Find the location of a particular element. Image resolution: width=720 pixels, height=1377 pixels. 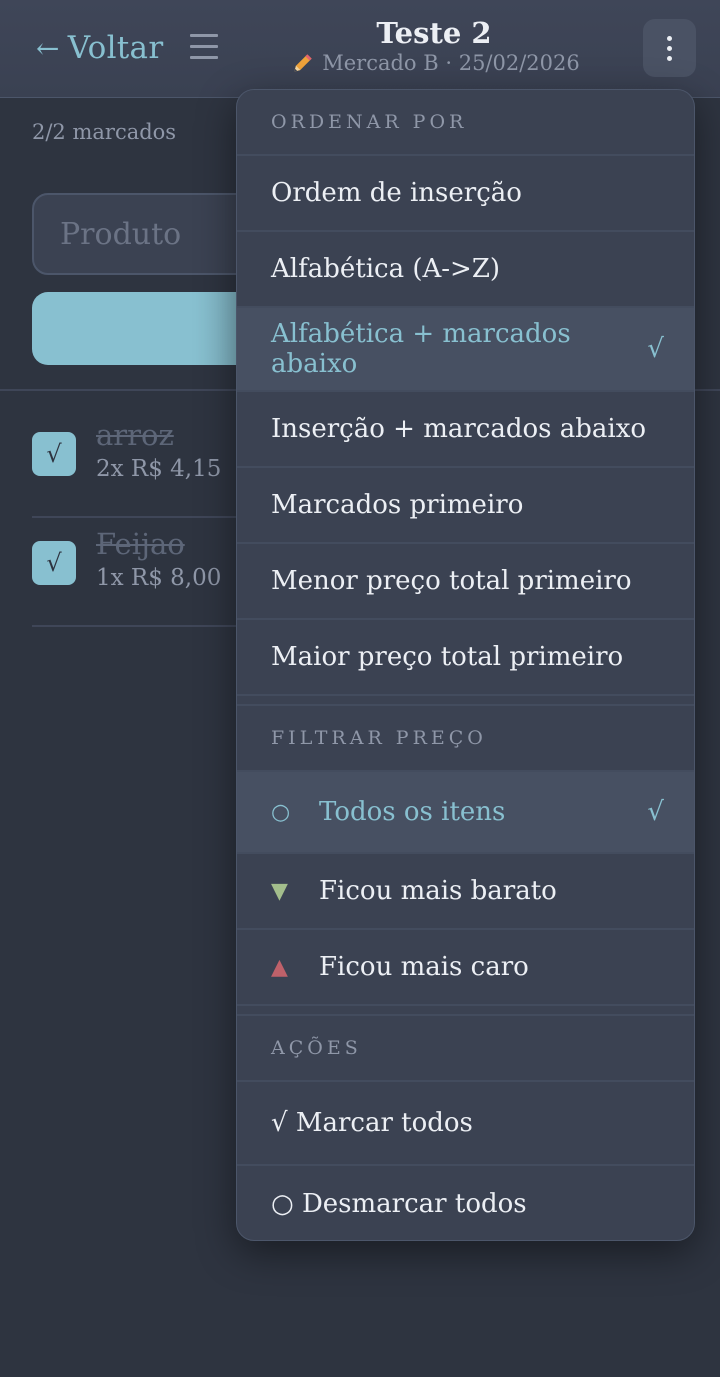

sort-option-highest-total-first: Maior preço total primeiro is located at coordinates (465, 658).